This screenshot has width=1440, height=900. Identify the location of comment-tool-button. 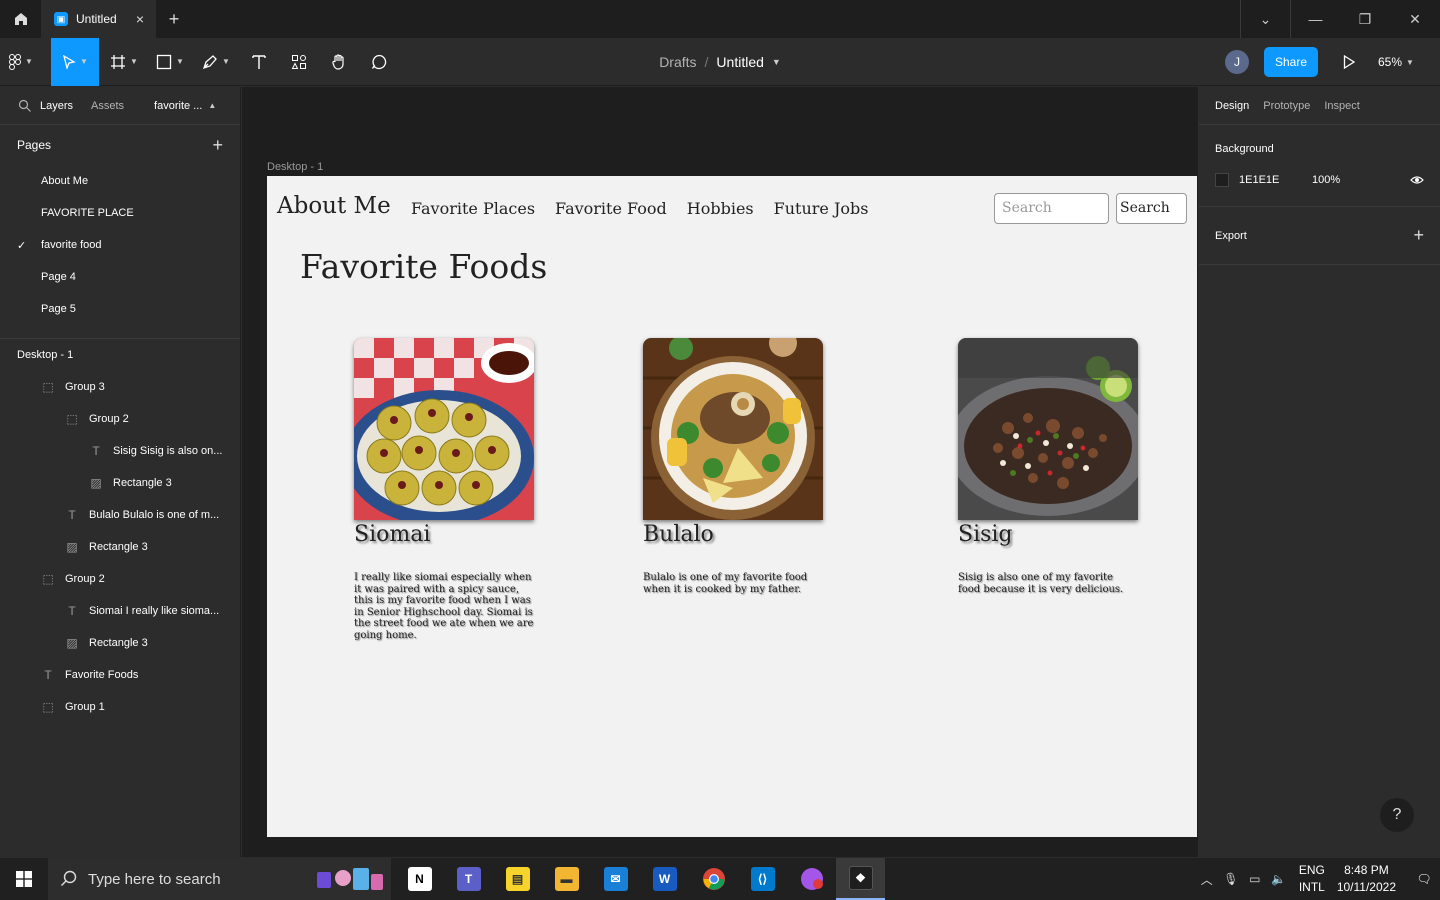
(379, 62).